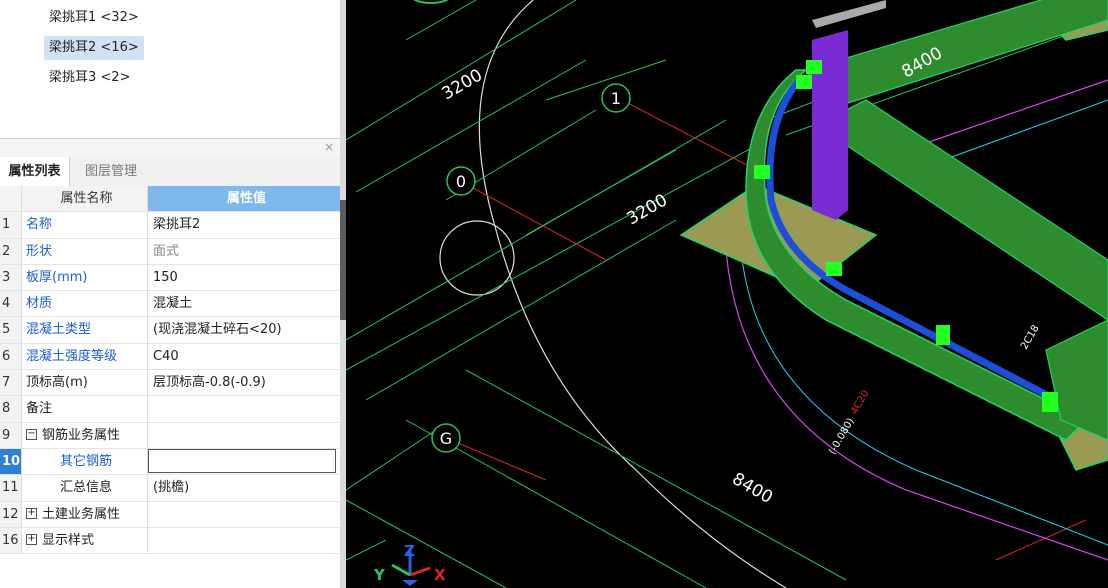 The image size is (1108, 588). I want to click on property-name: 顶标高(m), so click(85, 383).